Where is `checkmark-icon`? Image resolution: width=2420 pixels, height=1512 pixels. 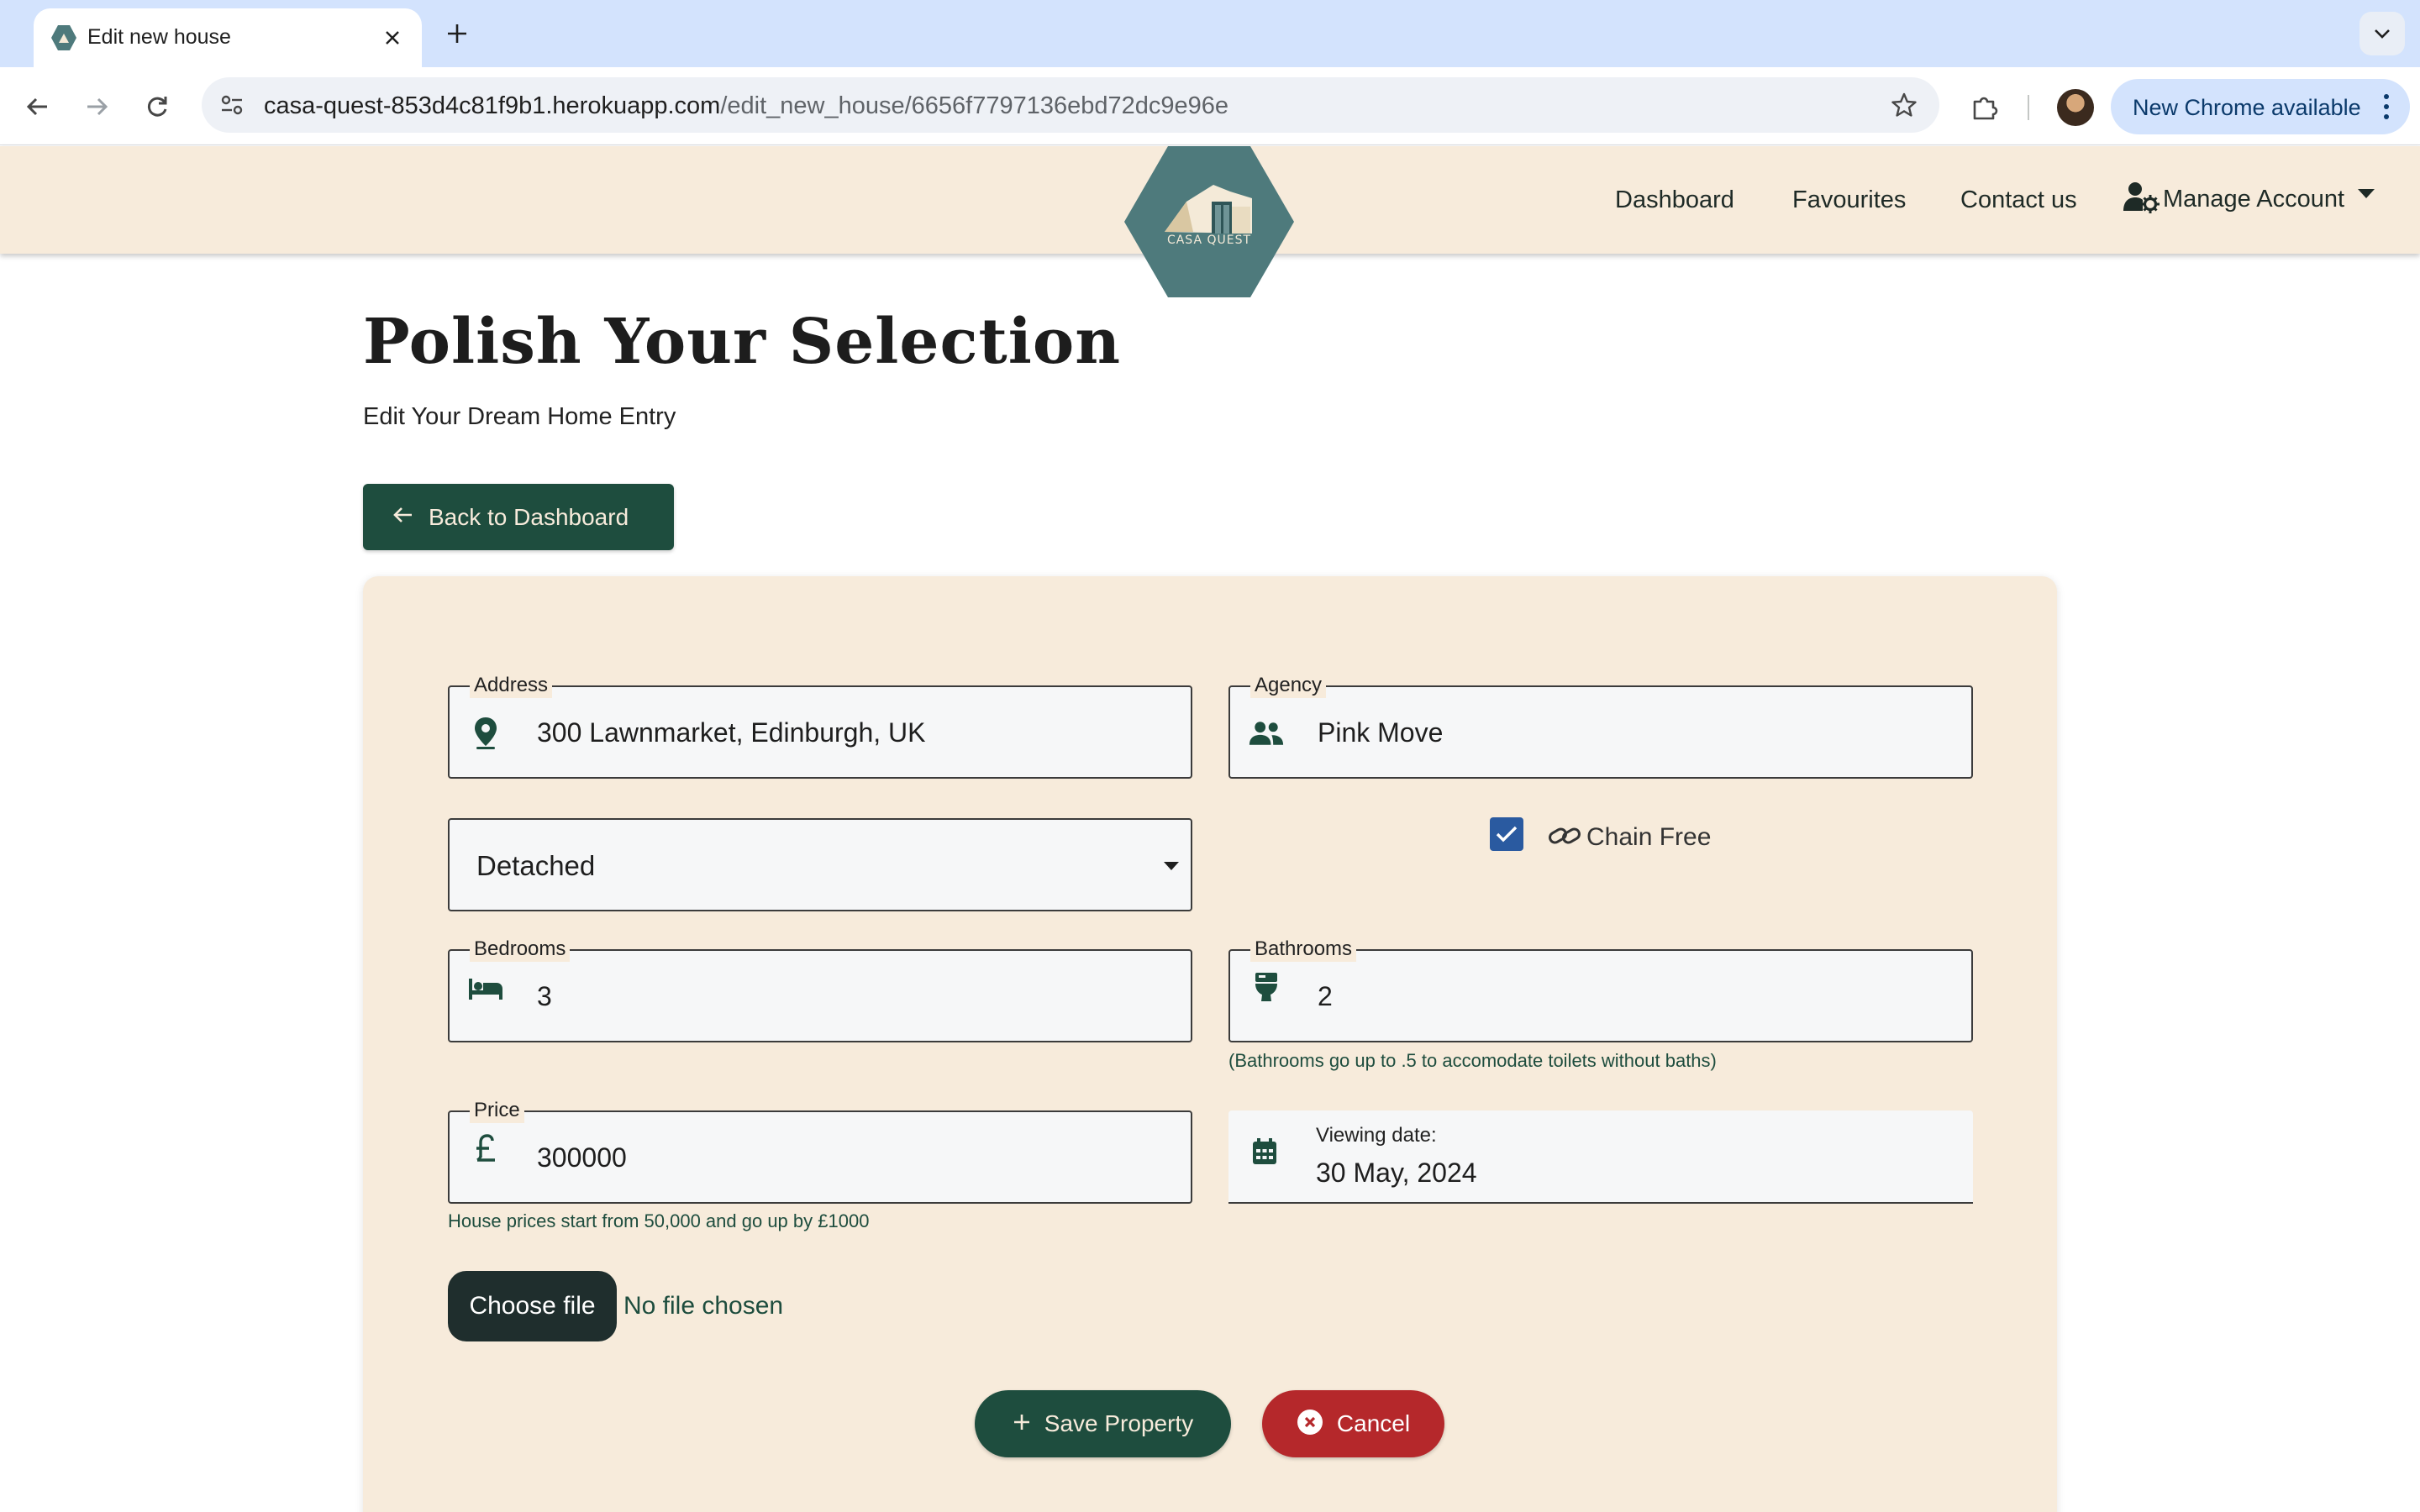
checkmark-icon is located at coordinates (1507, 834).